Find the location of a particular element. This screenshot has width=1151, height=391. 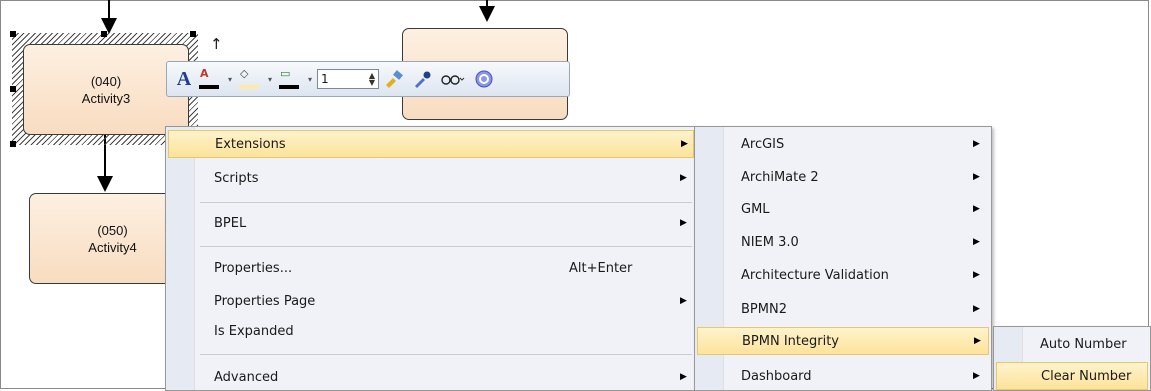

menu-item-properties-page: Properties Page ▶ is located at coordinates (431, 301).